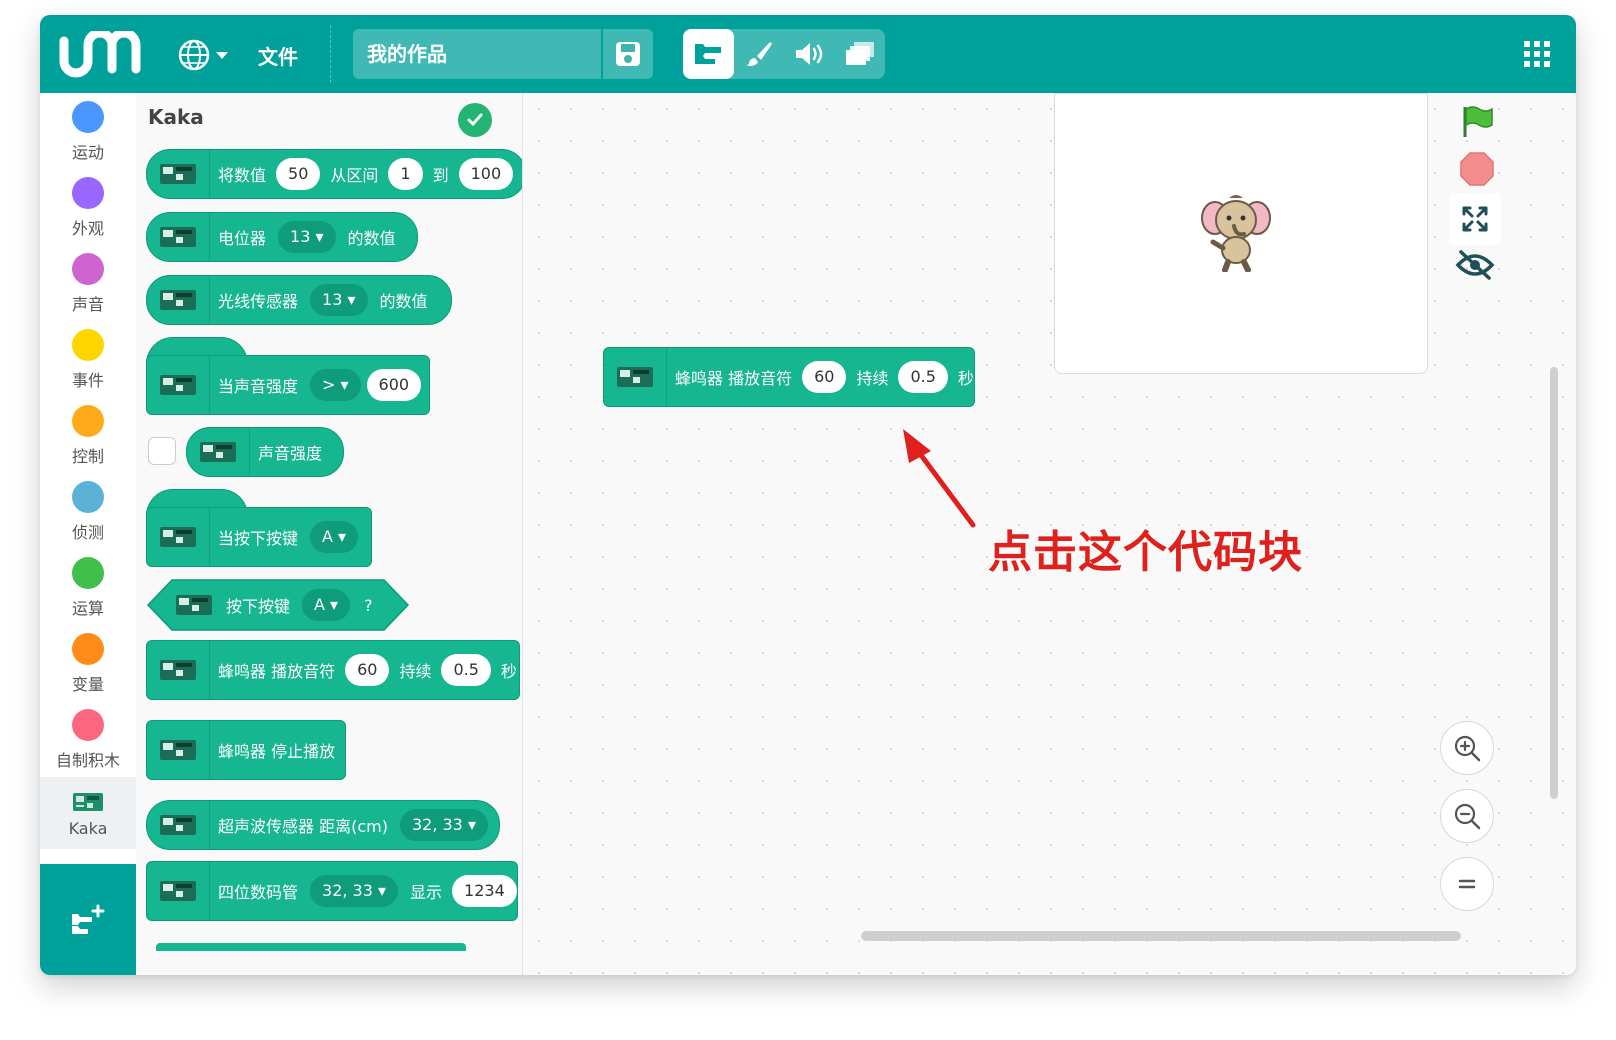  What do you see at coordinates (1161, 936) in the screenshot?
I see `workspace-horizontal-scrollbar` at bounding box center [1161, 936].